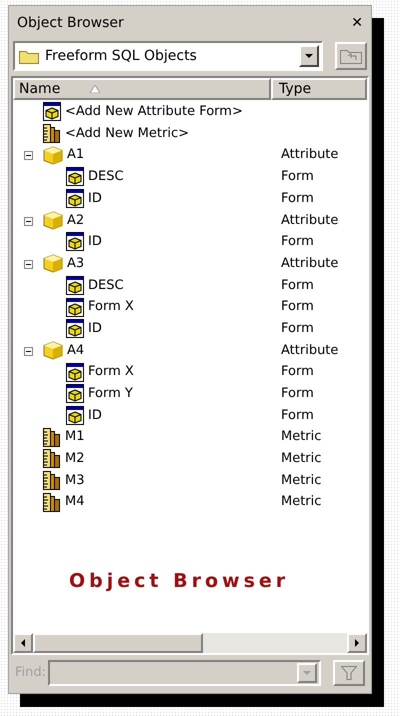 This screenshot has width=400, height=716. I want to click on filter-icon, so click(349, 673).